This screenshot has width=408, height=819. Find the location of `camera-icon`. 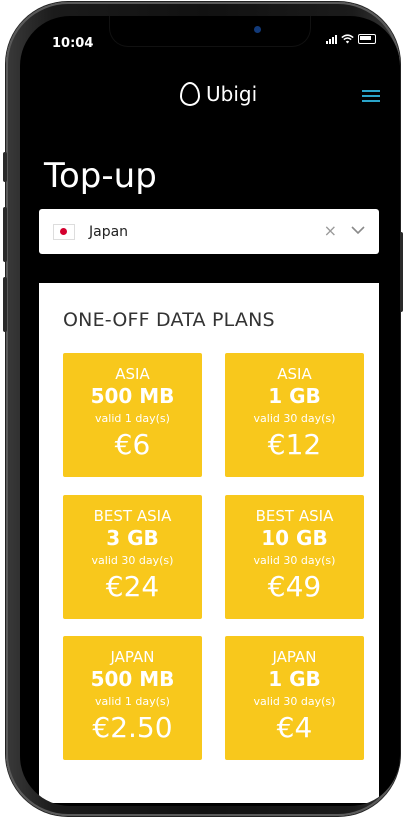

camera-icon is located at coordinates (257, 29).